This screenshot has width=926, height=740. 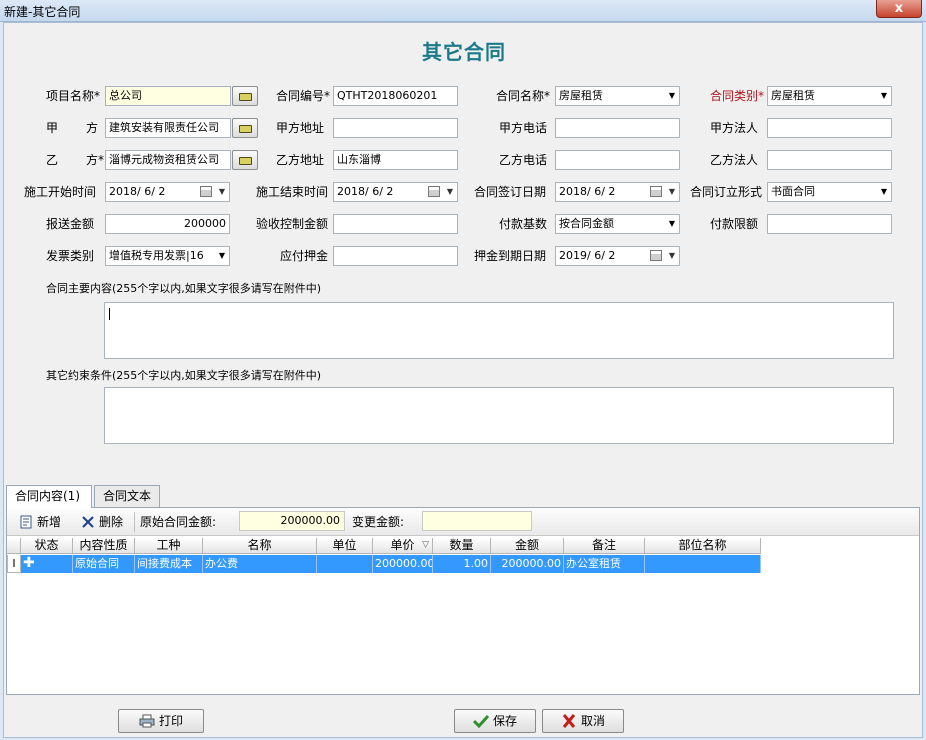 I want to click on party-b-legal-field, so click(x=829, y=160).